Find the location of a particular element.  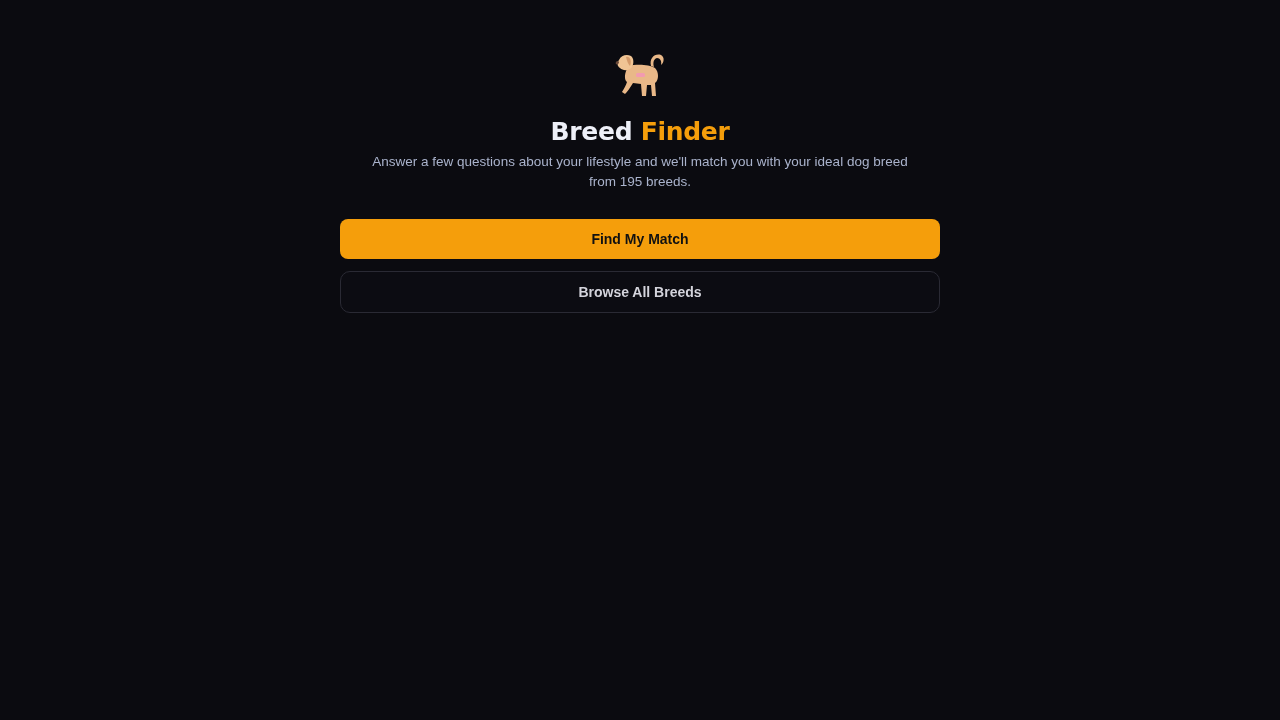

intro-text: Answer a few questions about your lifestyle and we'll match you with your ideal dog breed from 195 breeds. is located at coordinates (640, 172).